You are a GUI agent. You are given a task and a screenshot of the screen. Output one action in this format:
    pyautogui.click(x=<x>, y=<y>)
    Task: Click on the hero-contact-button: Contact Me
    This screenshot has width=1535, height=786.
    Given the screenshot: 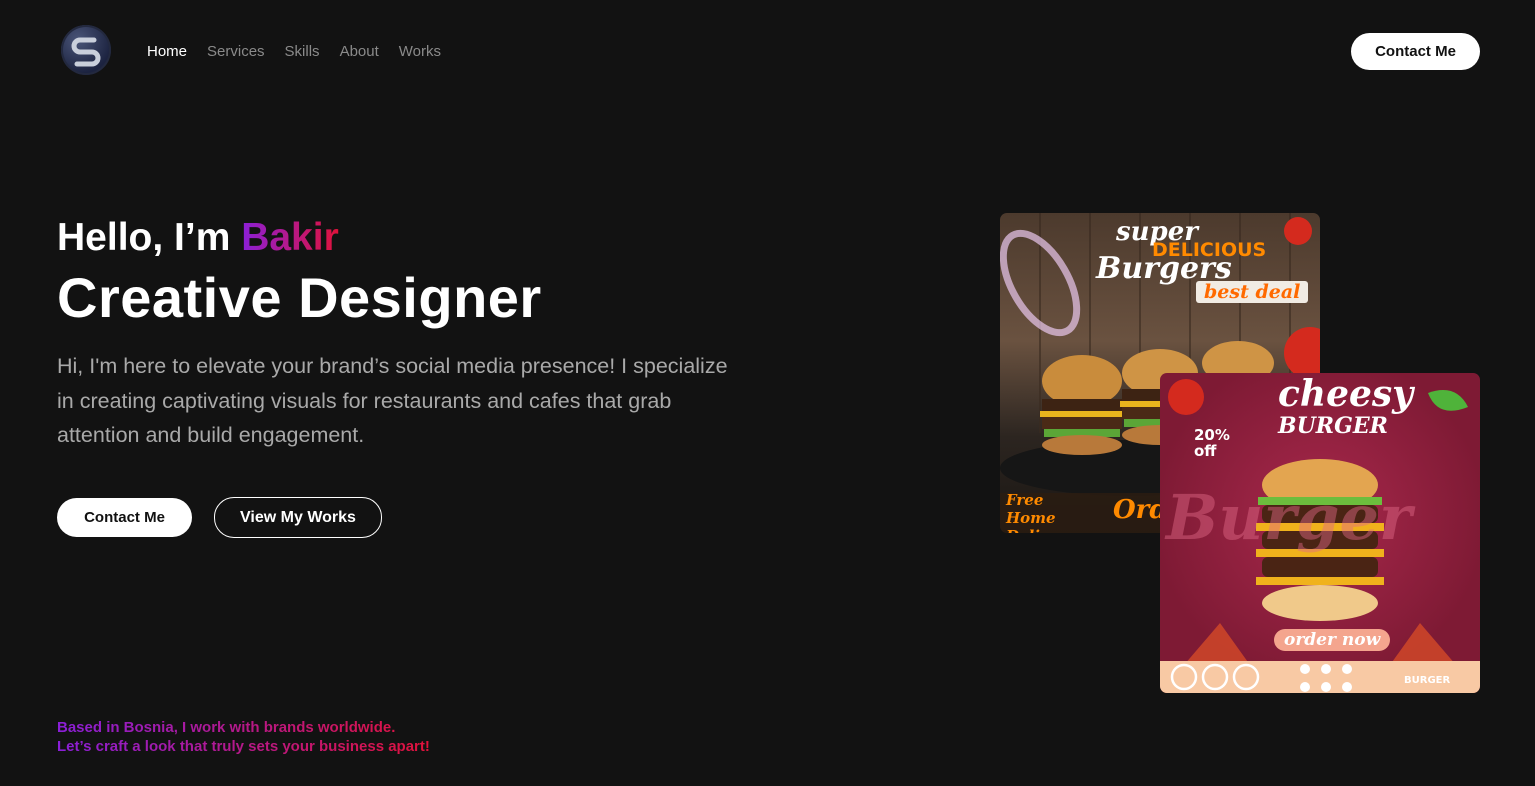 What is the action you would take?
    pyautogui.click(x=124, y=517)
    